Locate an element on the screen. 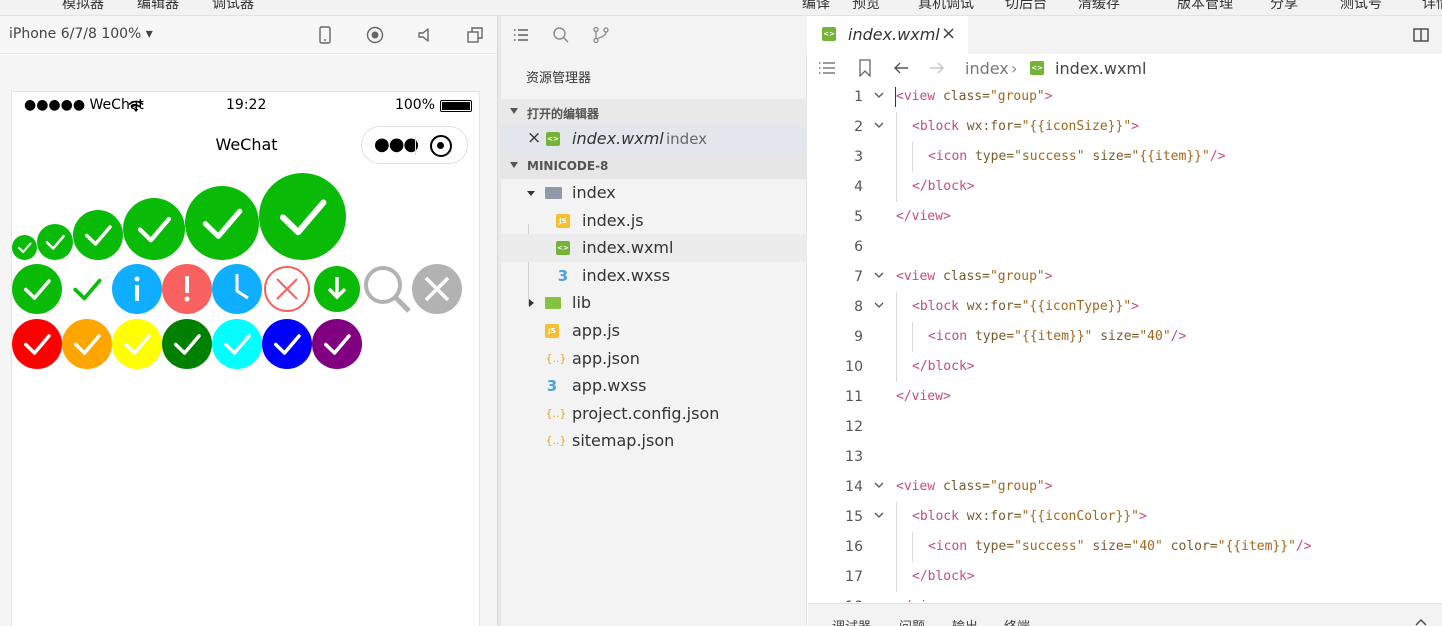  menu-real-device-debug: 真机调试 is located at coordinates (946, 6).